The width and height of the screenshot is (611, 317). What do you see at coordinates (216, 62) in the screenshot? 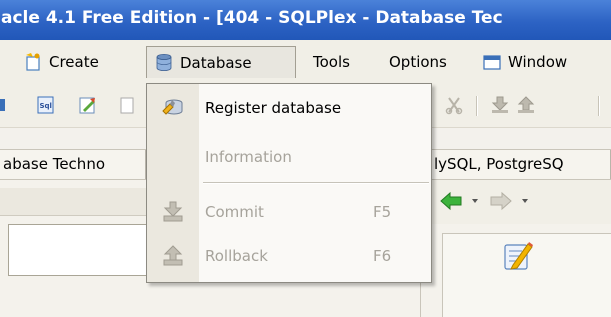
I see `menu-database-label: Database` at bounding box center [216, 62].